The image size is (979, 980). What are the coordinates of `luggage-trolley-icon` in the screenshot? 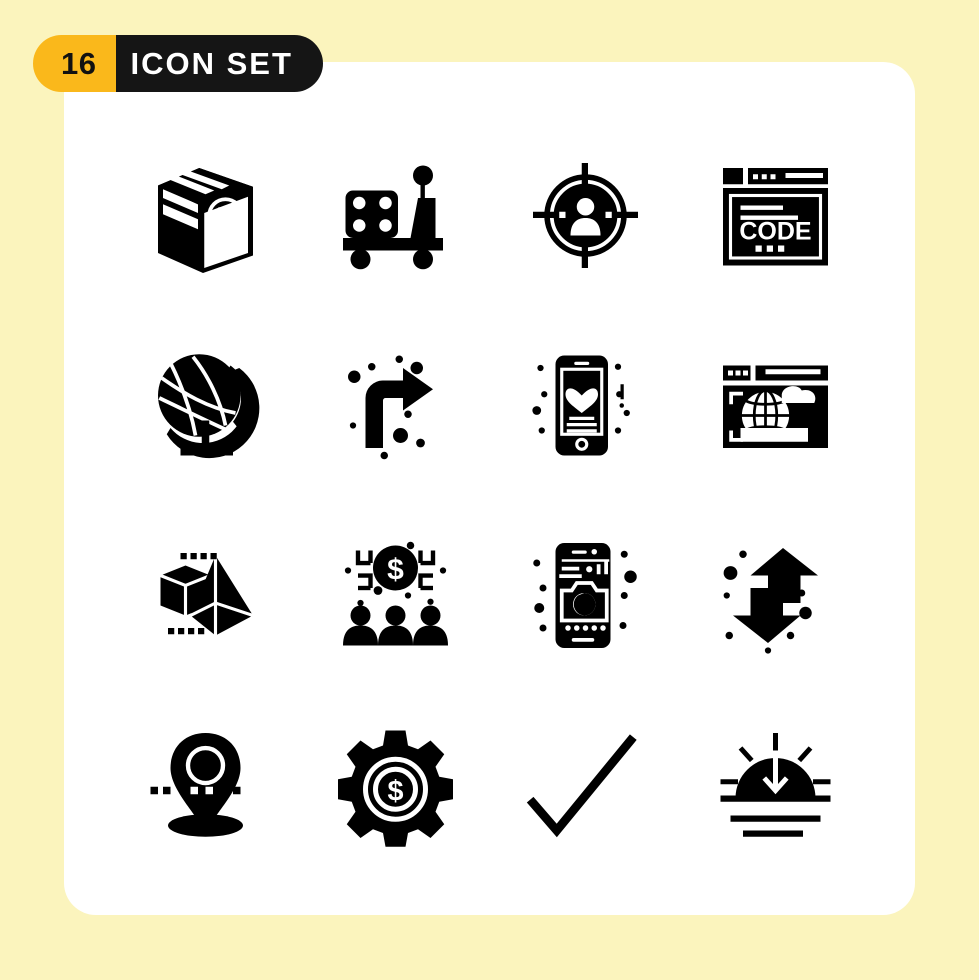 It's located at (392, 217).